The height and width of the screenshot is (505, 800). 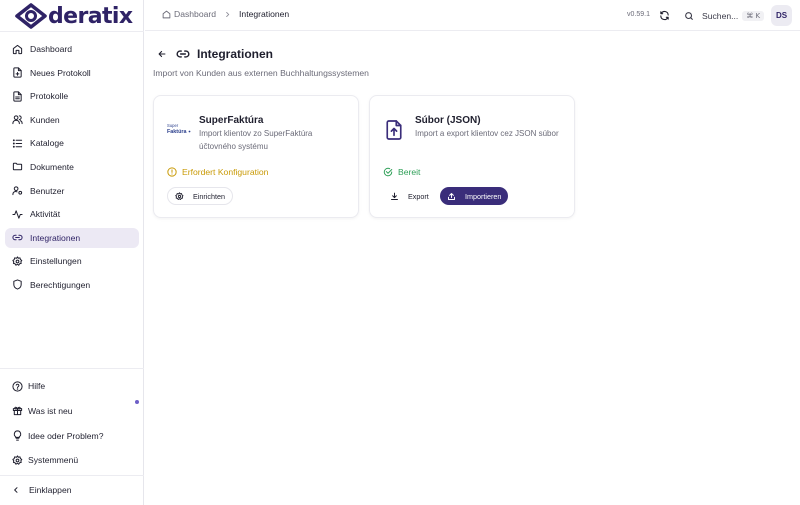 What do you see at coordinates (394, 130) in the screenshot?
I see `file-upload-icon` at bounding box center [394, 130].